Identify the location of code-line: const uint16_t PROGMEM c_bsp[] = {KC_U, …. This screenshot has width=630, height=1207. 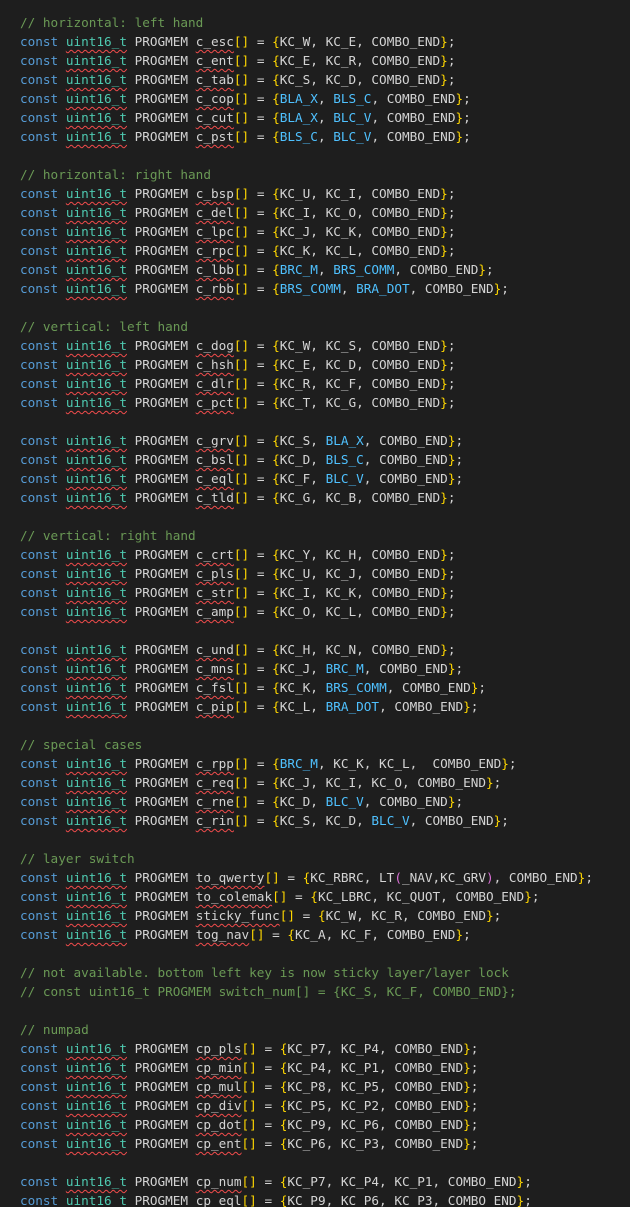
(237, 193).